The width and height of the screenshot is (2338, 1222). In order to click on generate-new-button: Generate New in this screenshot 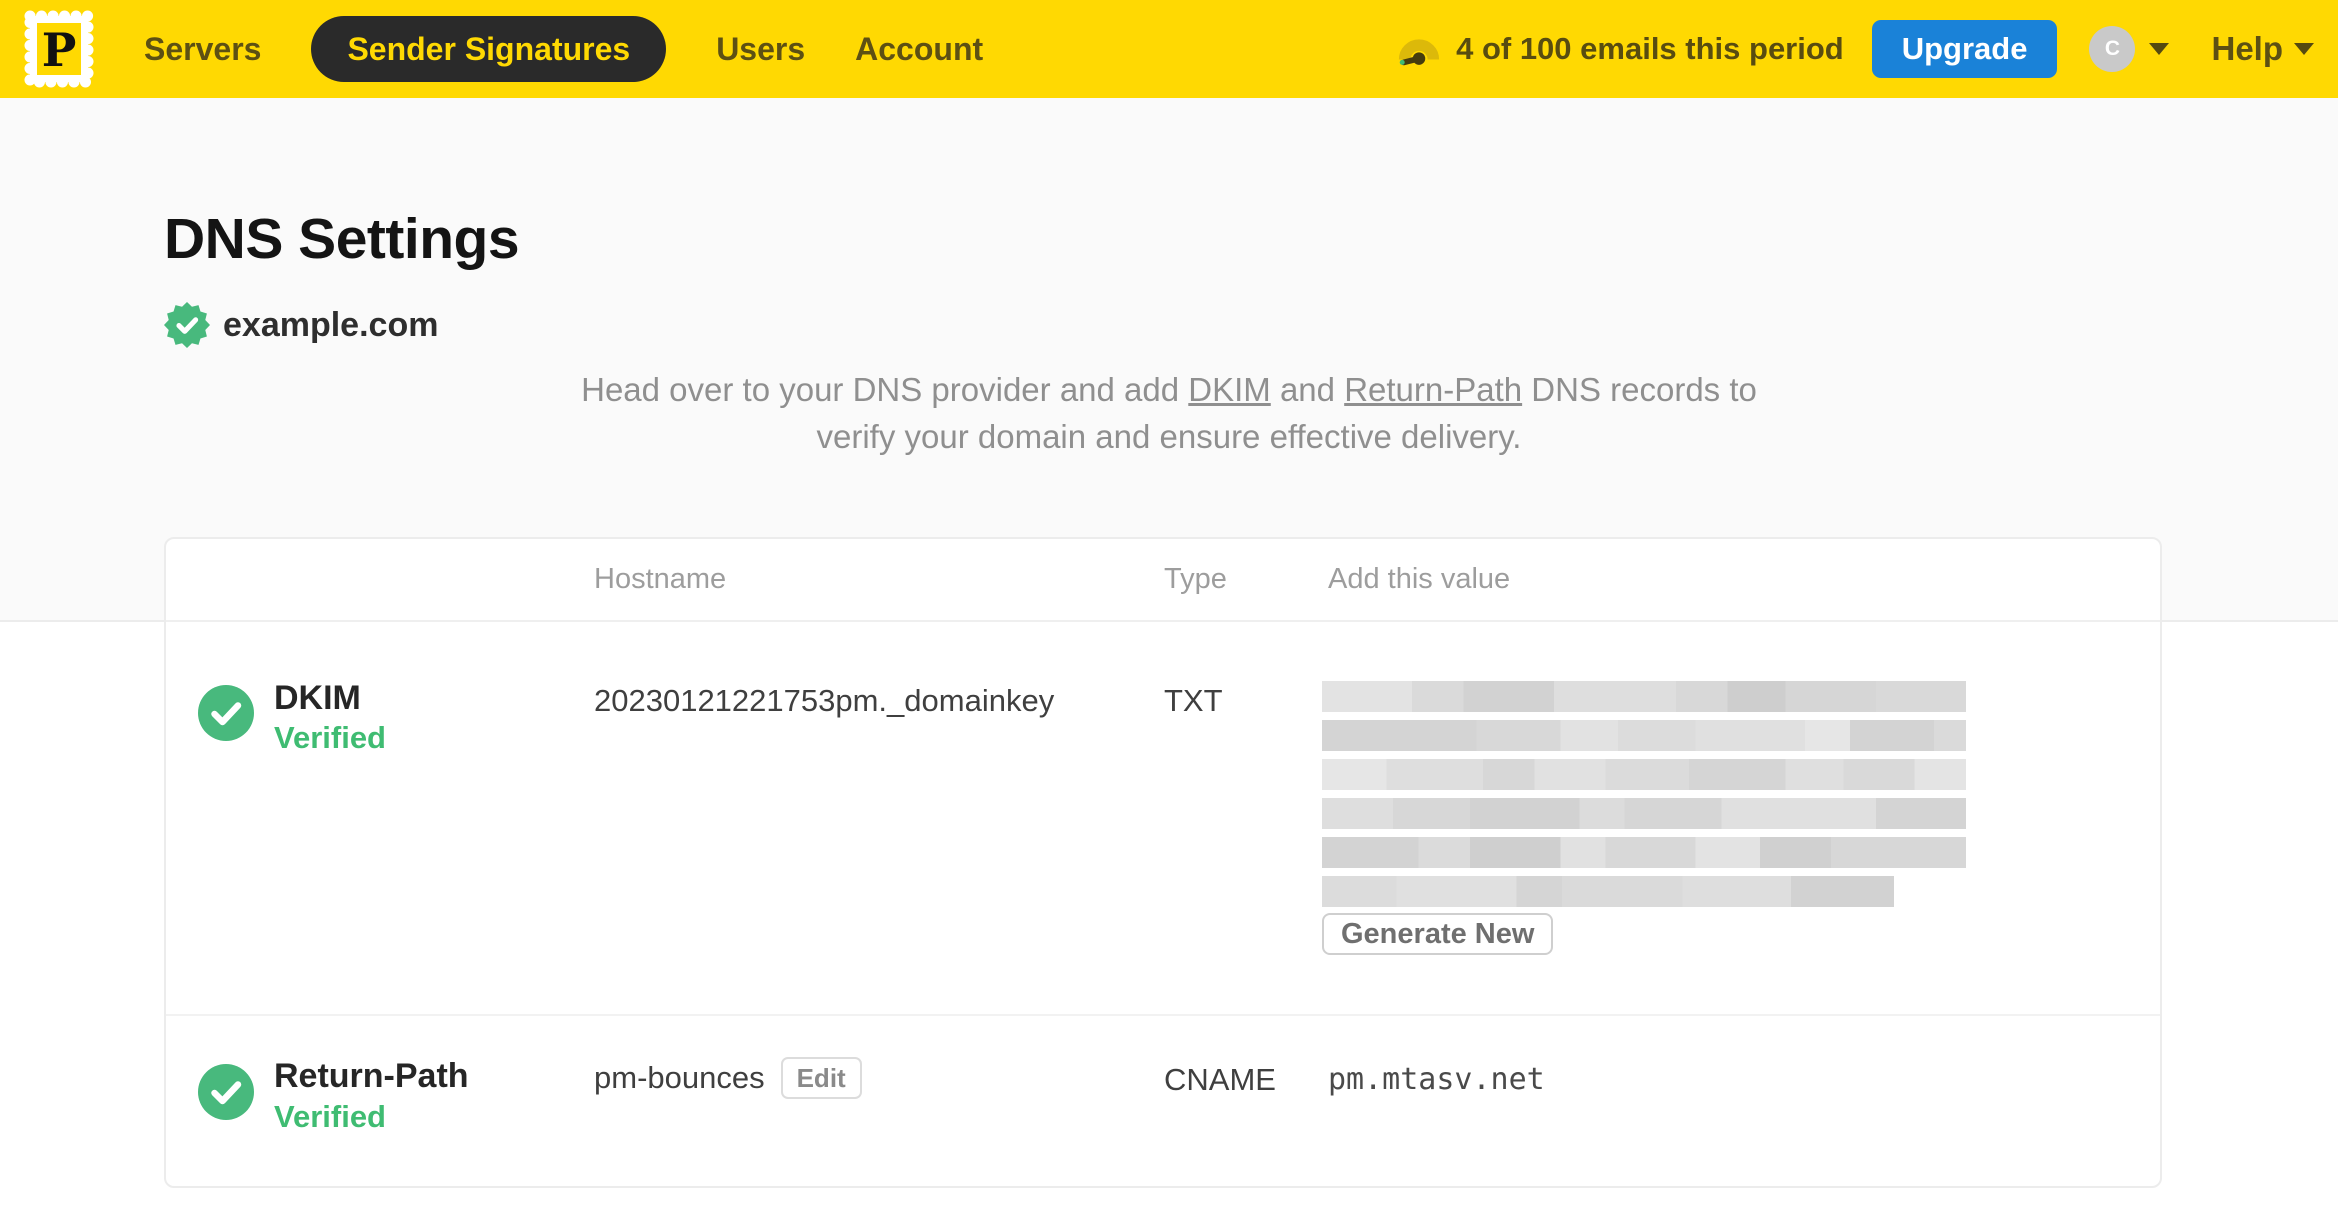, I will do `click(1438, 934)`.